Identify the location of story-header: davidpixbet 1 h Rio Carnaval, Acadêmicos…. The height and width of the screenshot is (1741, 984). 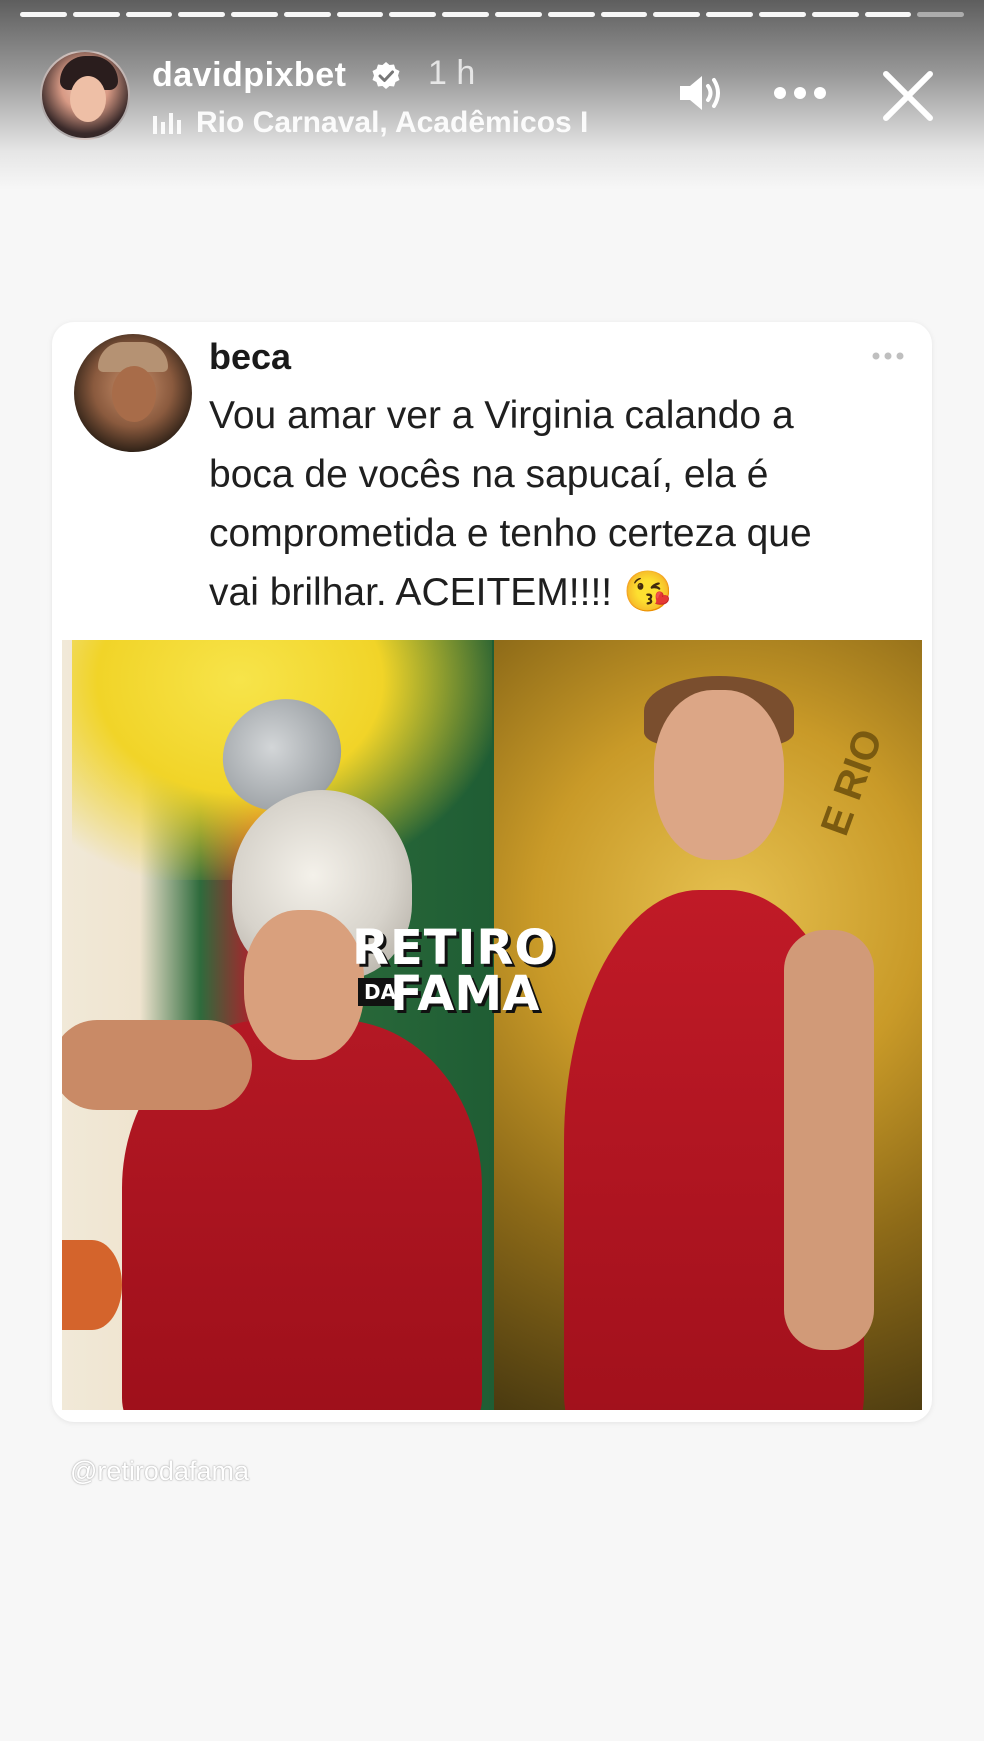
(492, 100).